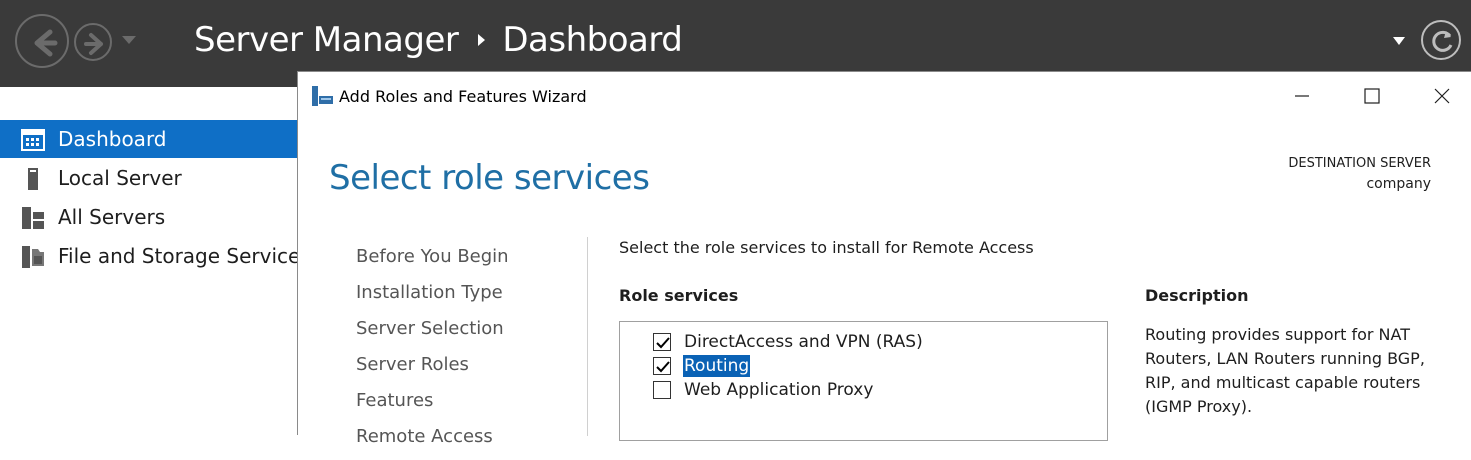  I want to click on step-before-you-begin: Before You Begin, so click(466, 262).